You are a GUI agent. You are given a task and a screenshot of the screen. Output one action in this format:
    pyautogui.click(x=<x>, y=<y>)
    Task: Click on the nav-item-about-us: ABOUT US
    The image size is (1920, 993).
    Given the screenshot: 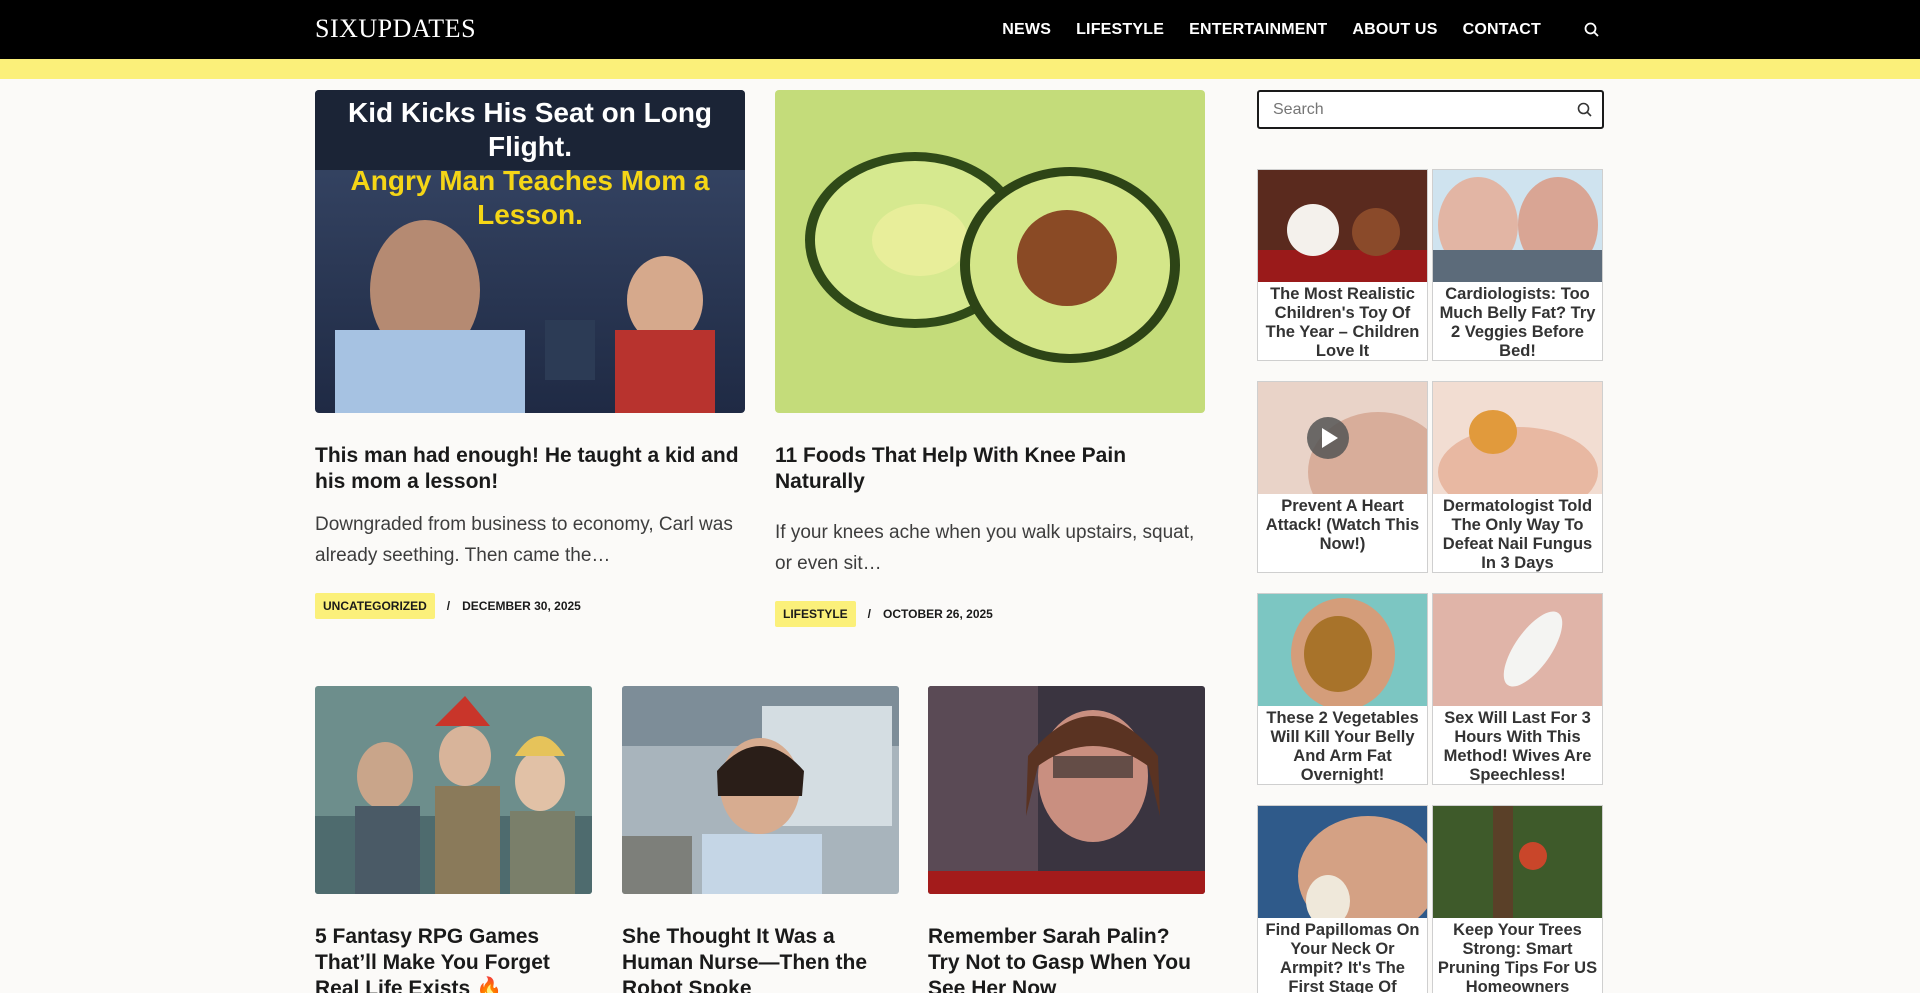 What is the action you would take?
    pyautogui.click(x=1394, y=30)
    